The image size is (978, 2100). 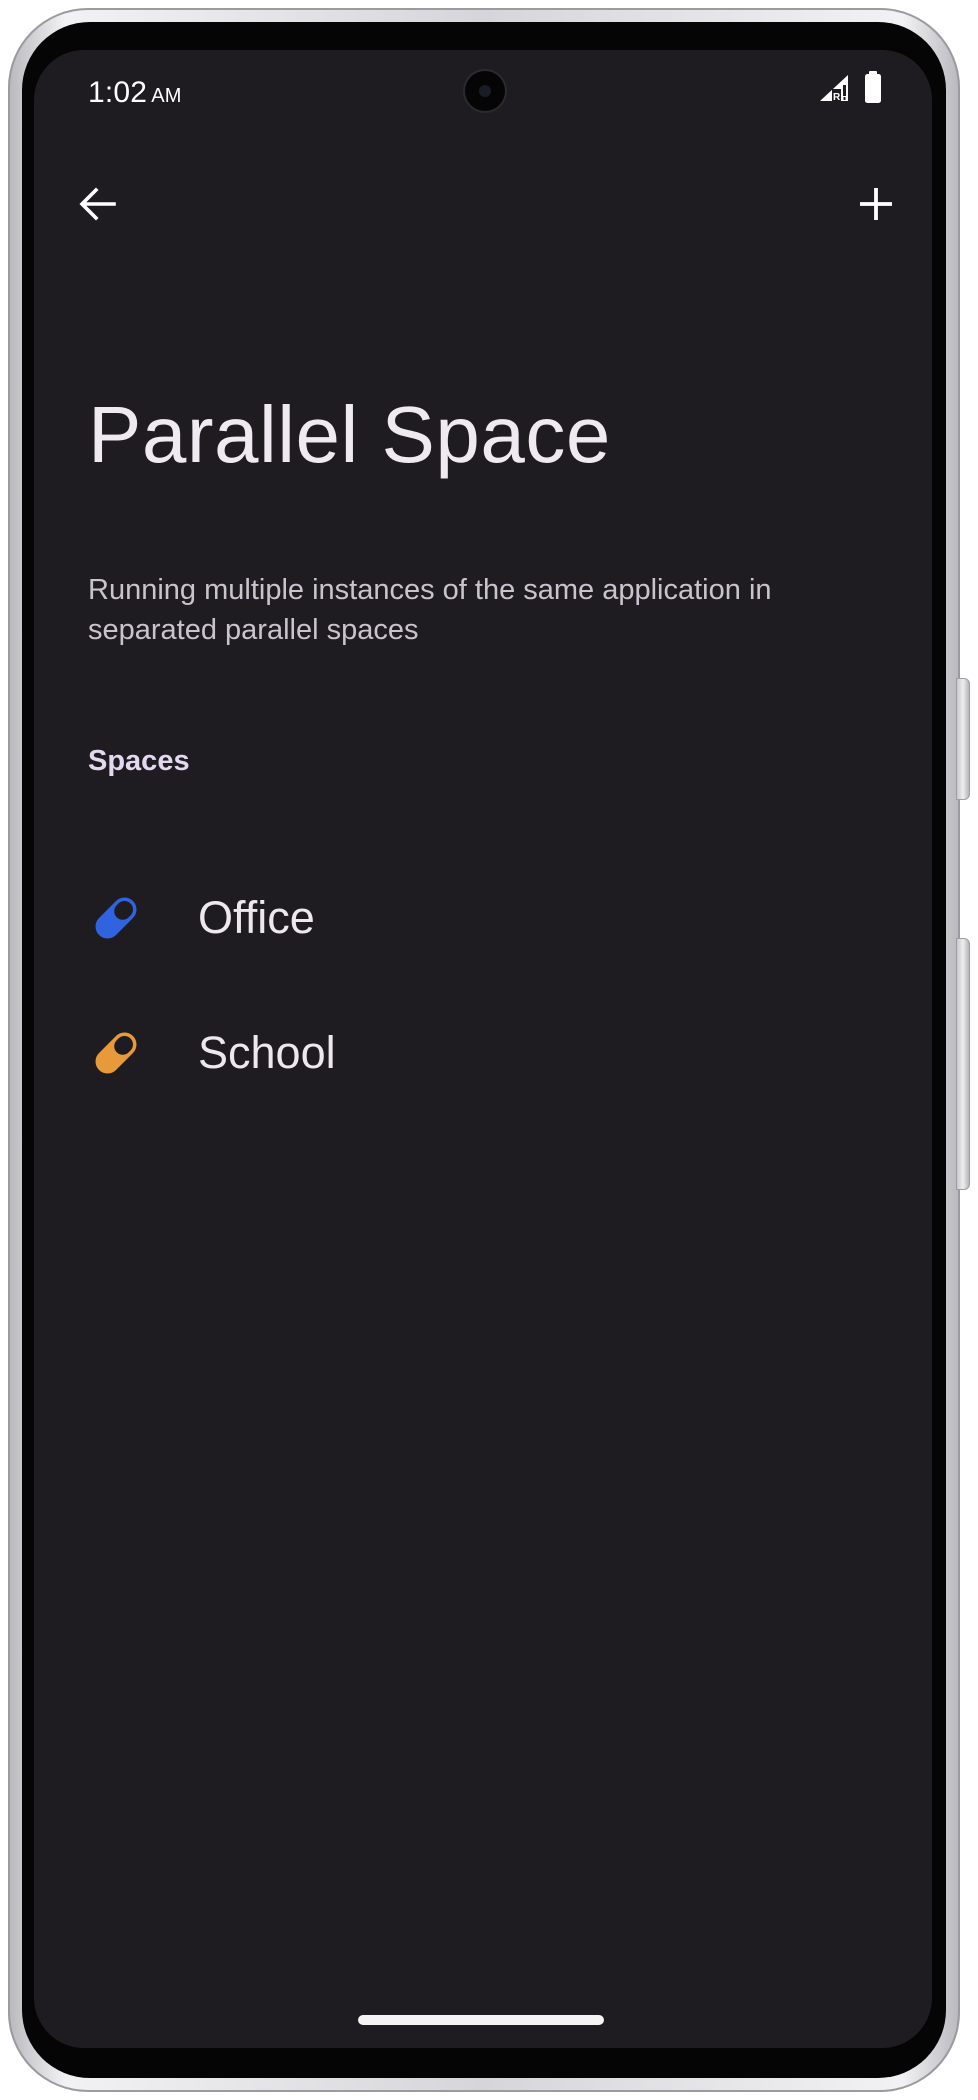 I want to click on section-header-spaces: Spaces, so click(x=139, y=761).